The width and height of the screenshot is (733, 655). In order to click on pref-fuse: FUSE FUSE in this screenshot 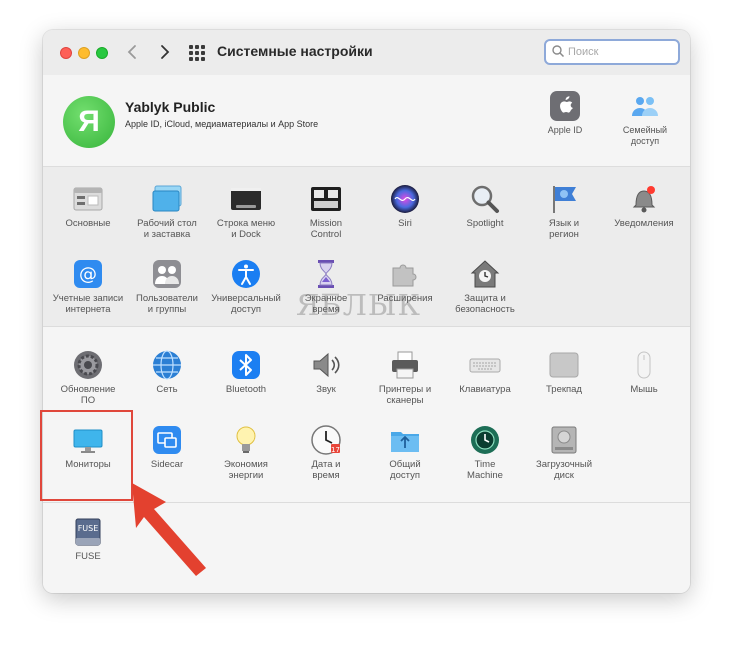, I will do `click(88, 539)`.